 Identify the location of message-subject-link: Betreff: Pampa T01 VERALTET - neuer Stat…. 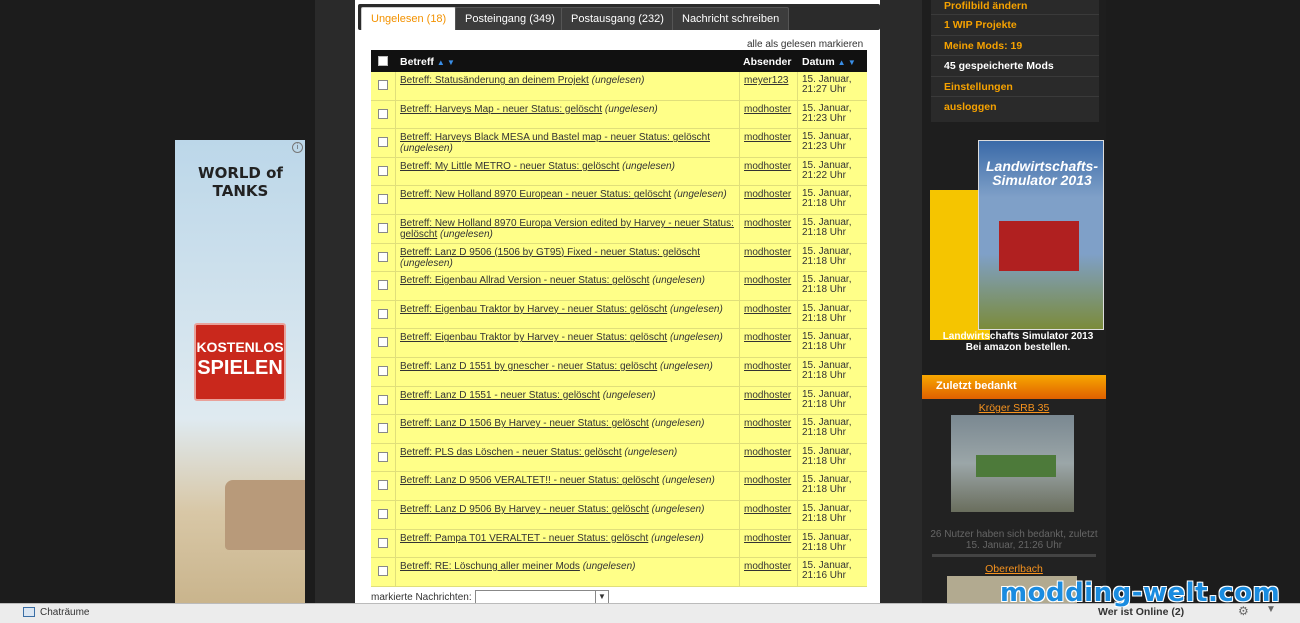
(524, 538).